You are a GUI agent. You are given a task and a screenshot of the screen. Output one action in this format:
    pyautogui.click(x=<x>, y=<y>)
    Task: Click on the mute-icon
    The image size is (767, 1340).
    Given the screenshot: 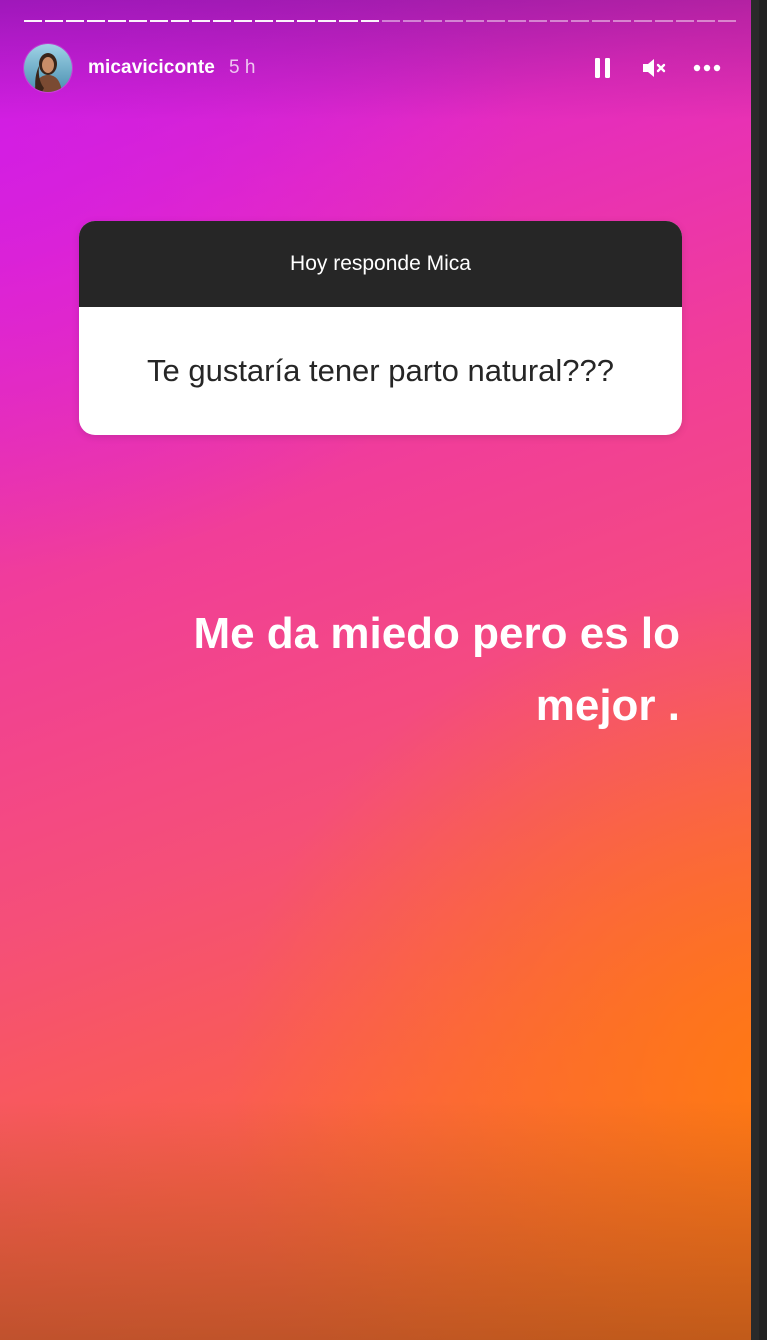 What is the action you would take?
    pyautogui.click(x=655, y=68)
    